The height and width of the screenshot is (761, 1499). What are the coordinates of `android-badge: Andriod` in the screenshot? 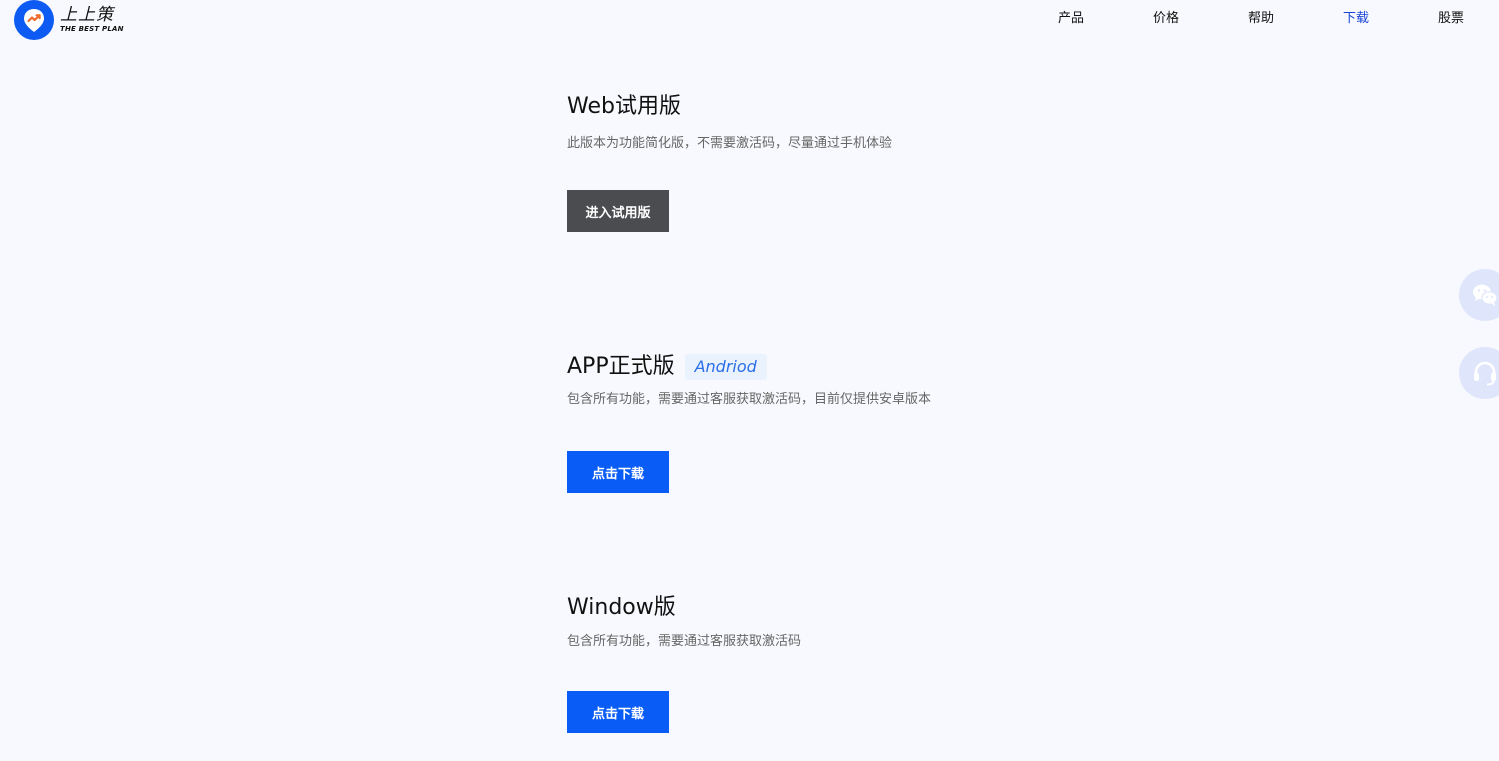 It's located at (725, 367).